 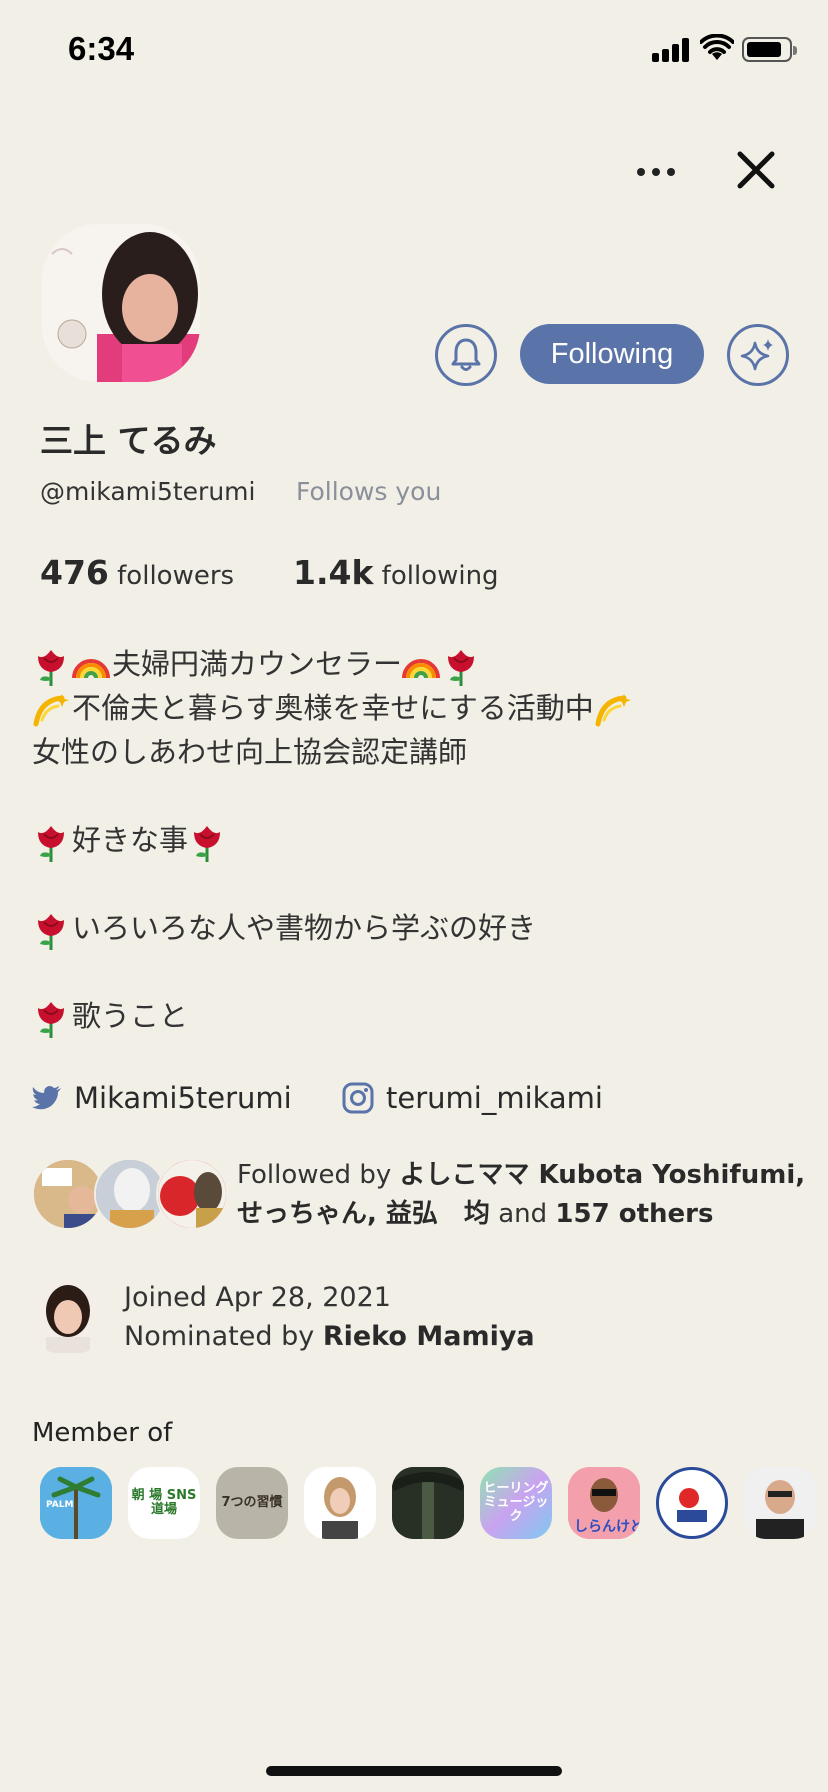 What do you see at coordinates (602, 1175) in the screenshot?
I see `followed-by-names-1: よしこママ Kubota Yoshifumi,` at bounding box center [602, 1175].